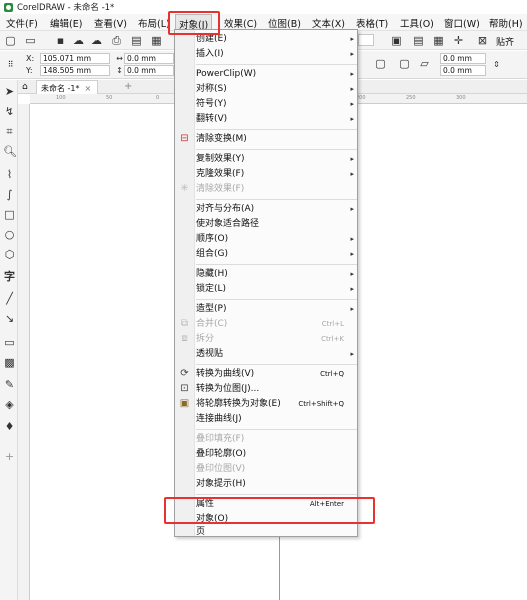 Image resolution: width=527 pixels, height=600 pixels. Describe the element at coordinates (60, 40) in the screenshot. I see `save-icon: ▪` at that location.